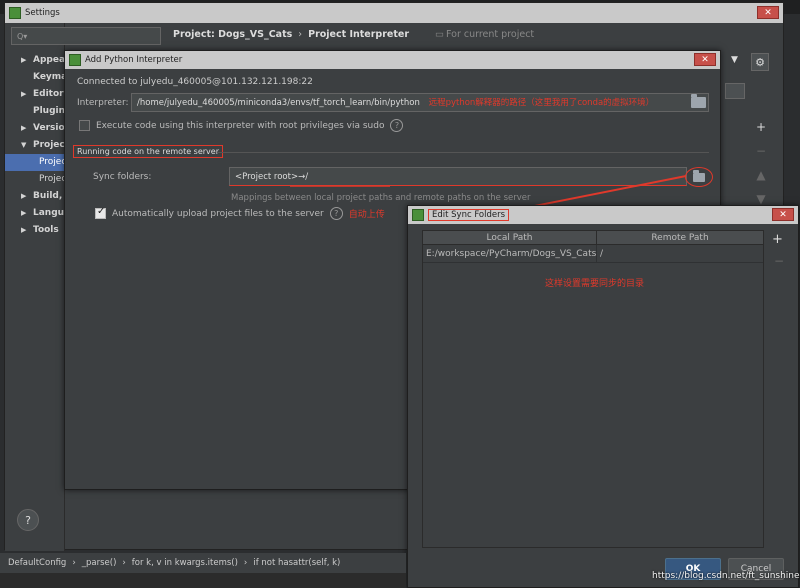 This screenshot has width=800, height=588. I want to click on package-tool-0: +, so click(761, 128).